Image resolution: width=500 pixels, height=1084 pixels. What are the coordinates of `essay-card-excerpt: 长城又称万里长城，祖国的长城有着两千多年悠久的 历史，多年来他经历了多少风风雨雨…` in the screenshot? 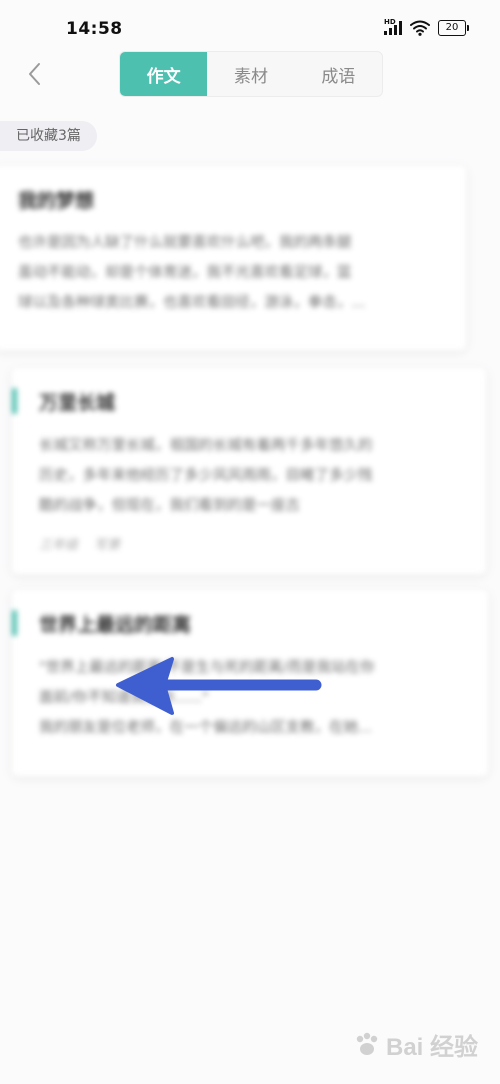 It's located at (254, 476).